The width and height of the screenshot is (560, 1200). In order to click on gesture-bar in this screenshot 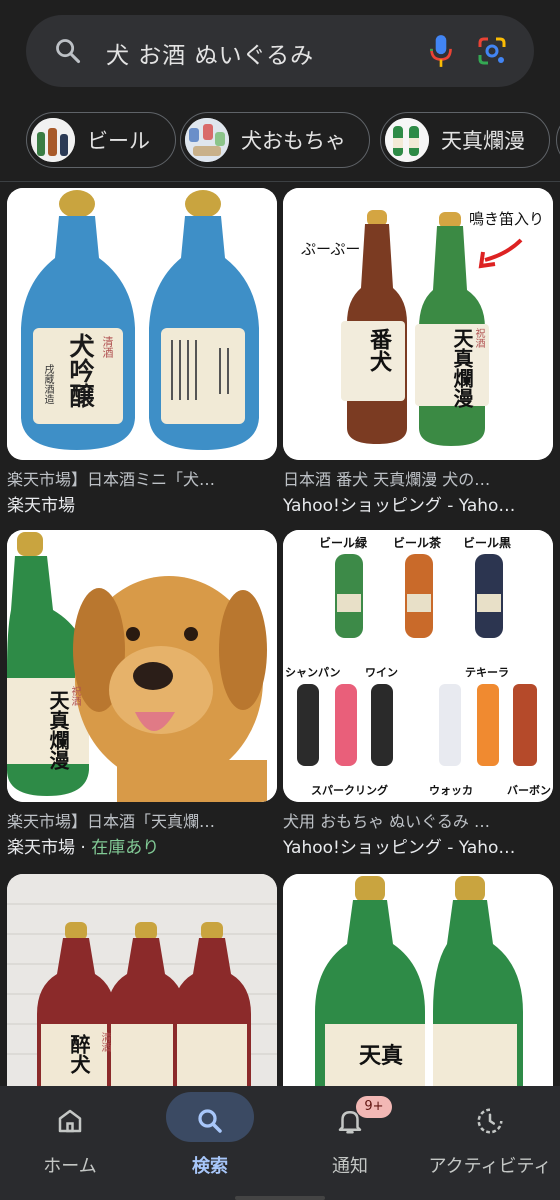, I will do `click(280, 1198)`.